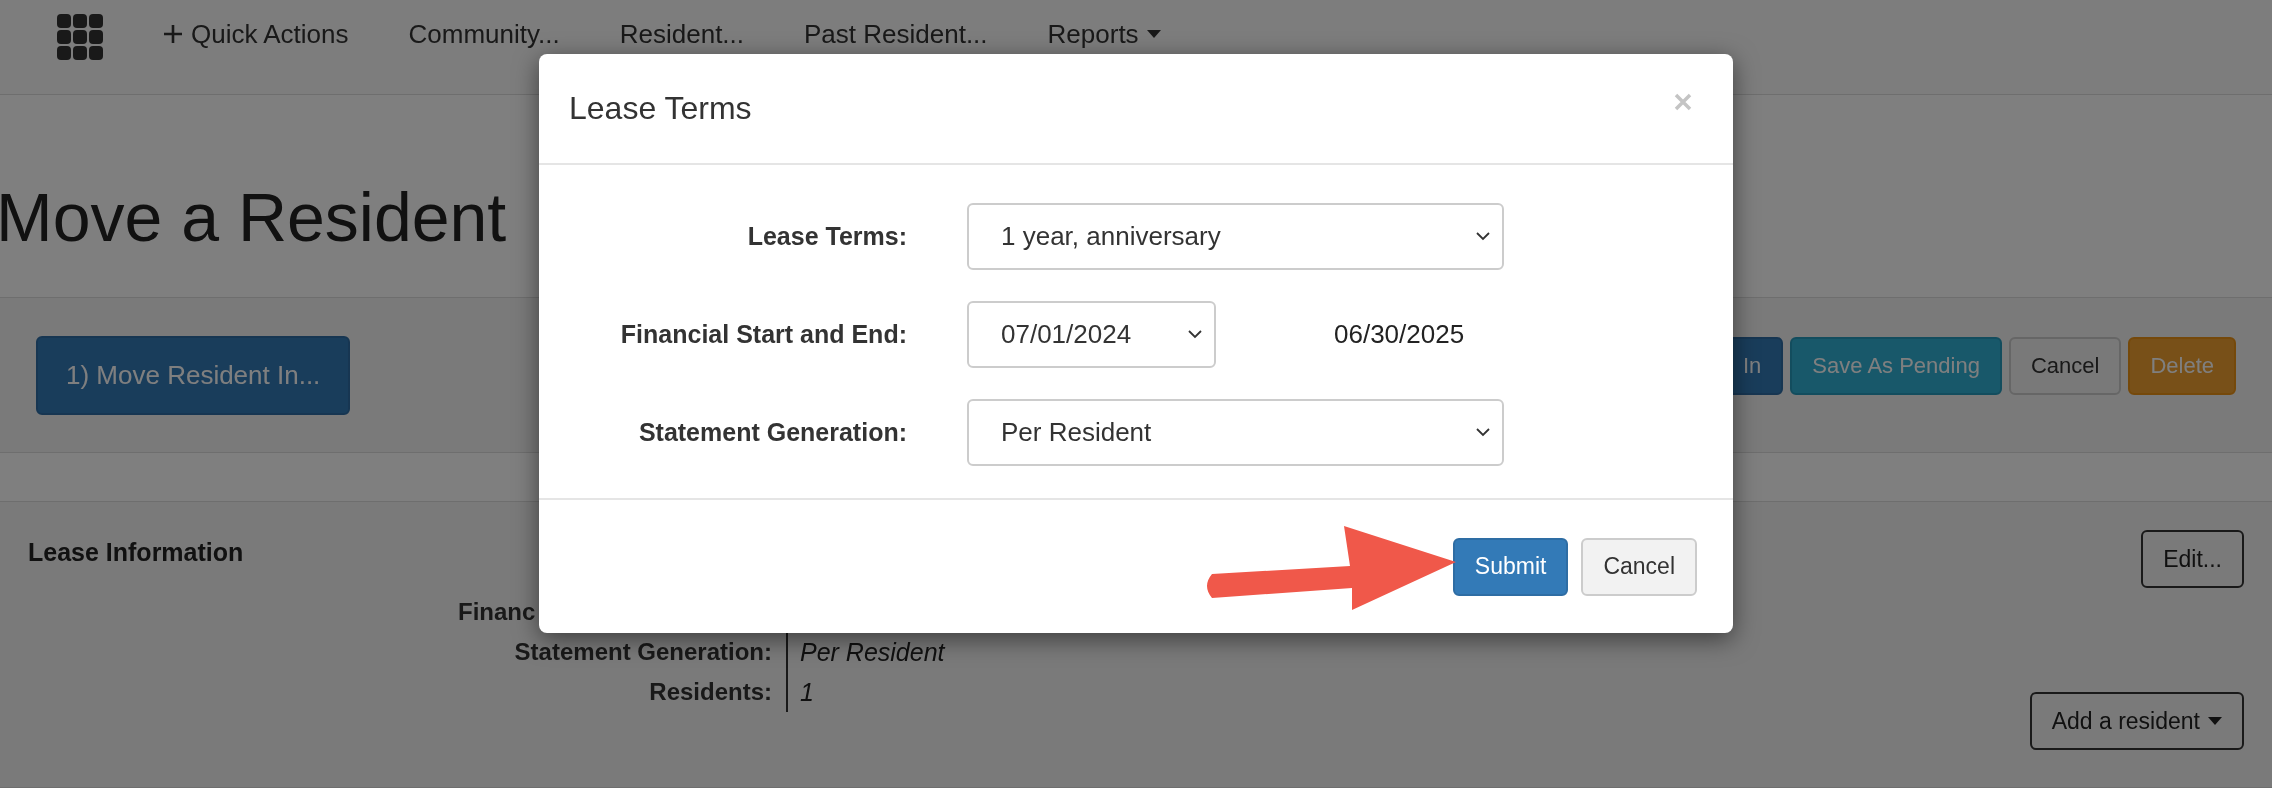 The height and width of the screenshot is (788, 2272). What do you see at coordinates (763, 334) in the screenshot?
I see `field-label: Financial Start and End:` at bounding box center [763, 334].